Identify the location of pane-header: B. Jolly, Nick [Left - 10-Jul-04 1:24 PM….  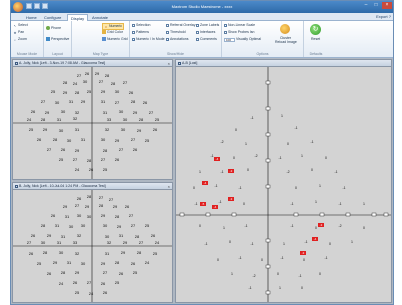
(92, 186).